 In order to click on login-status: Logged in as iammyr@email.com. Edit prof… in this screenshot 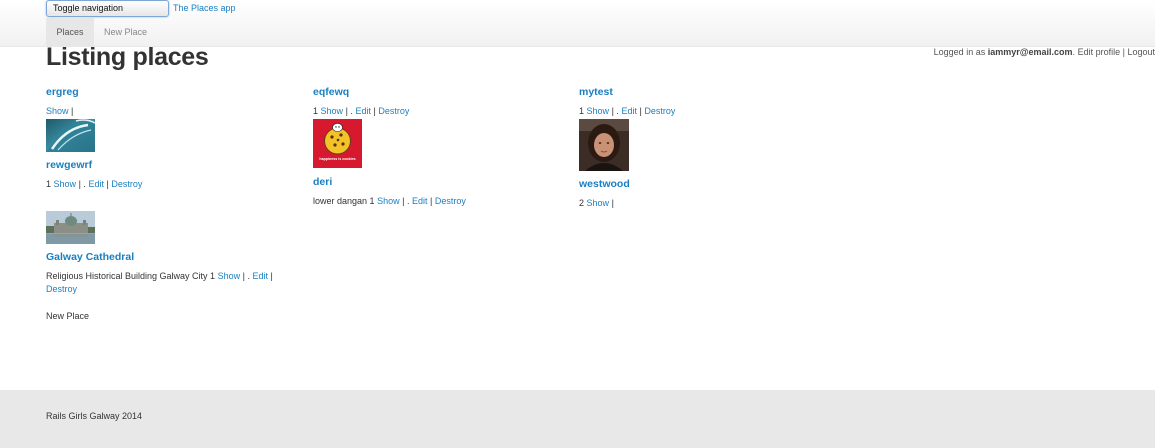, I will do `click(1044, 52)`.